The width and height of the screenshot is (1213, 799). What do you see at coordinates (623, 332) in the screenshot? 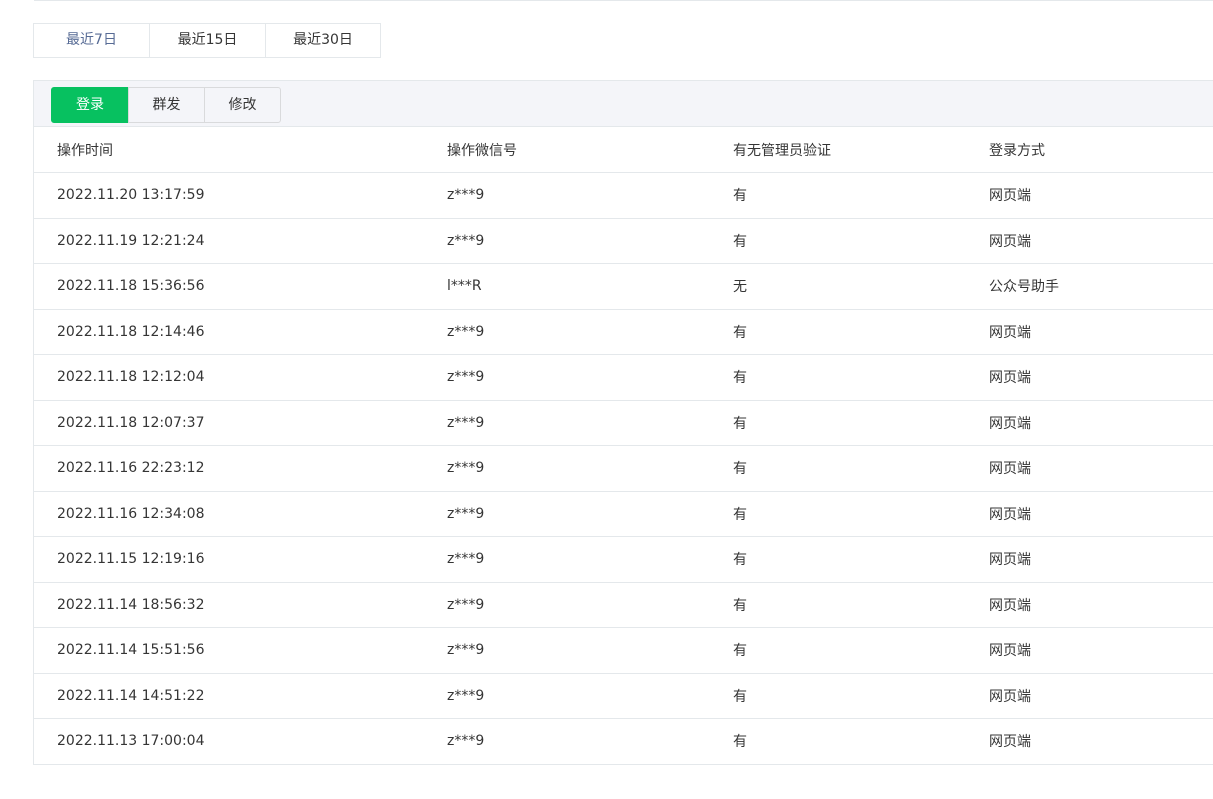
I see `table-row: 2022.11.18 12:14:46 z***9 有 网页端` at bounding box center [623, 332].